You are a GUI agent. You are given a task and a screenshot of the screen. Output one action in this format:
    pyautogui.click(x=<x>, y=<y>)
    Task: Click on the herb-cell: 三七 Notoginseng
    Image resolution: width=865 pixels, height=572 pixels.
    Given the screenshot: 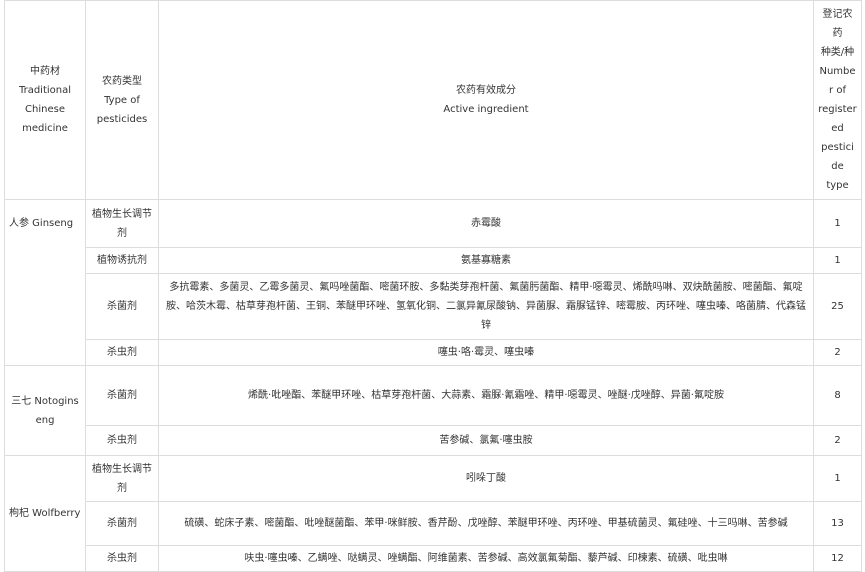 What is the action you would take?
    pyautogui.click(x=45, y=410)
    